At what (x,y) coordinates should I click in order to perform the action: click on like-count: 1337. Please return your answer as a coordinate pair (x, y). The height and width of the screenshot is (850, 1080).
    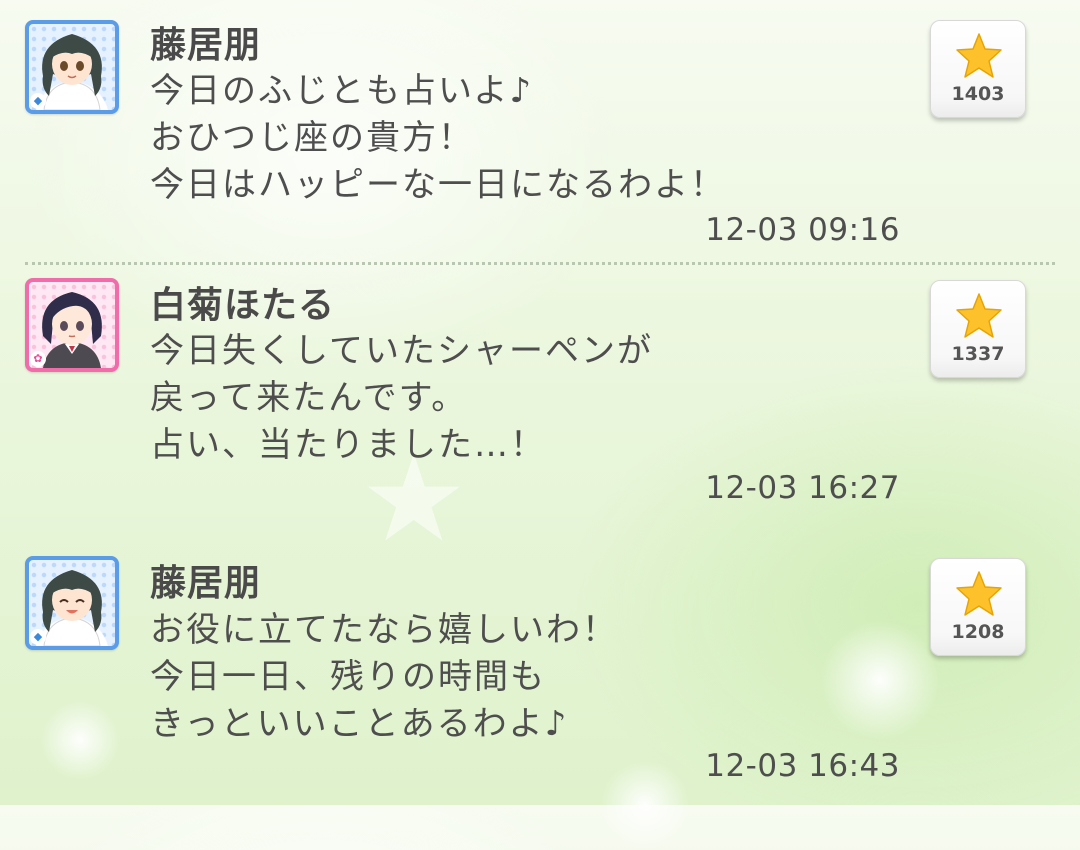
    Looking at the image, I should click on (978, 354).